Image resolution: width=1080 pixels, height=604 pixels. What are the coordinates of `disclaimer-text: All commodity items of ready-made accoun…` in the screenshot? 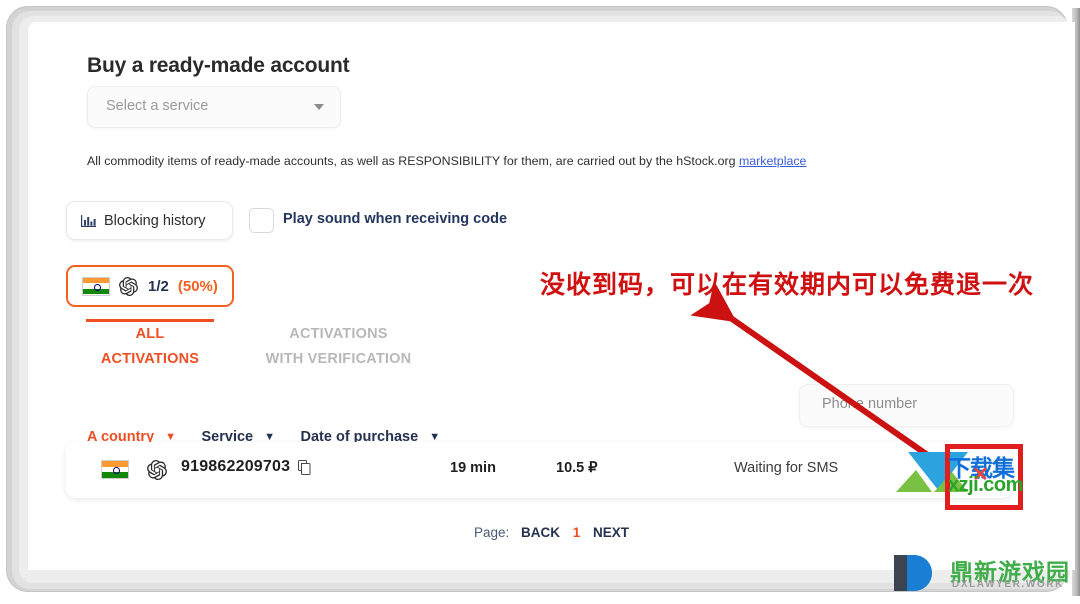 It's located at (446, 161).